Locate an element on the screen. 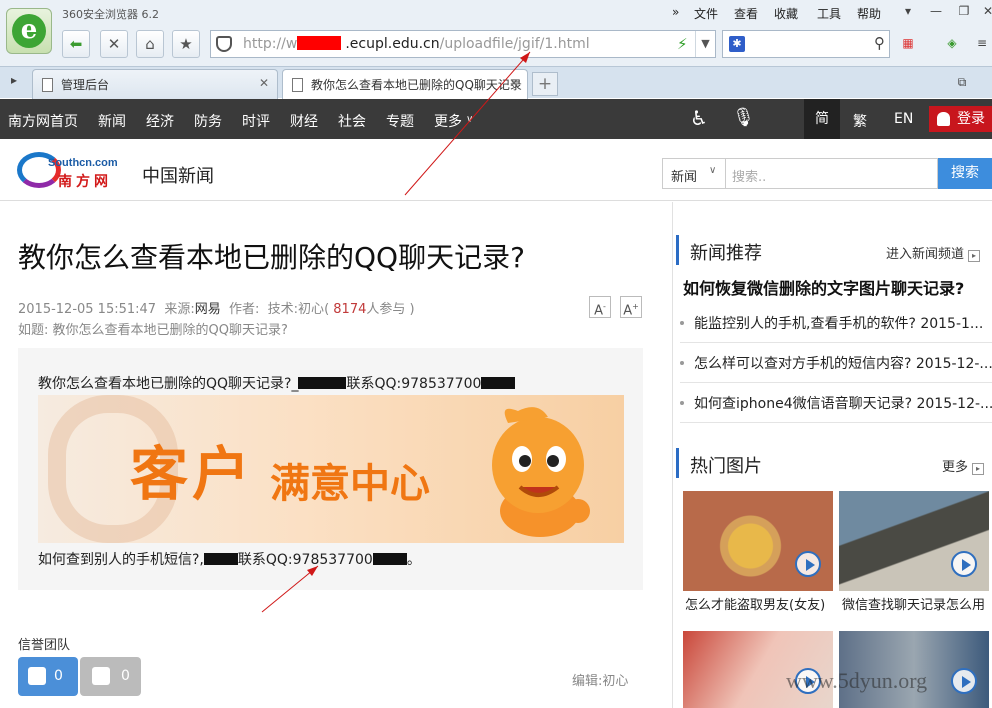 The width and height of the screenshot is (992, 708). tab-bar: ▸ 管理后台 ✕ 教你怎么查看本地已删除的QQ聊天记录 ✕ + ⧉ is located at coordinates (496, 82).